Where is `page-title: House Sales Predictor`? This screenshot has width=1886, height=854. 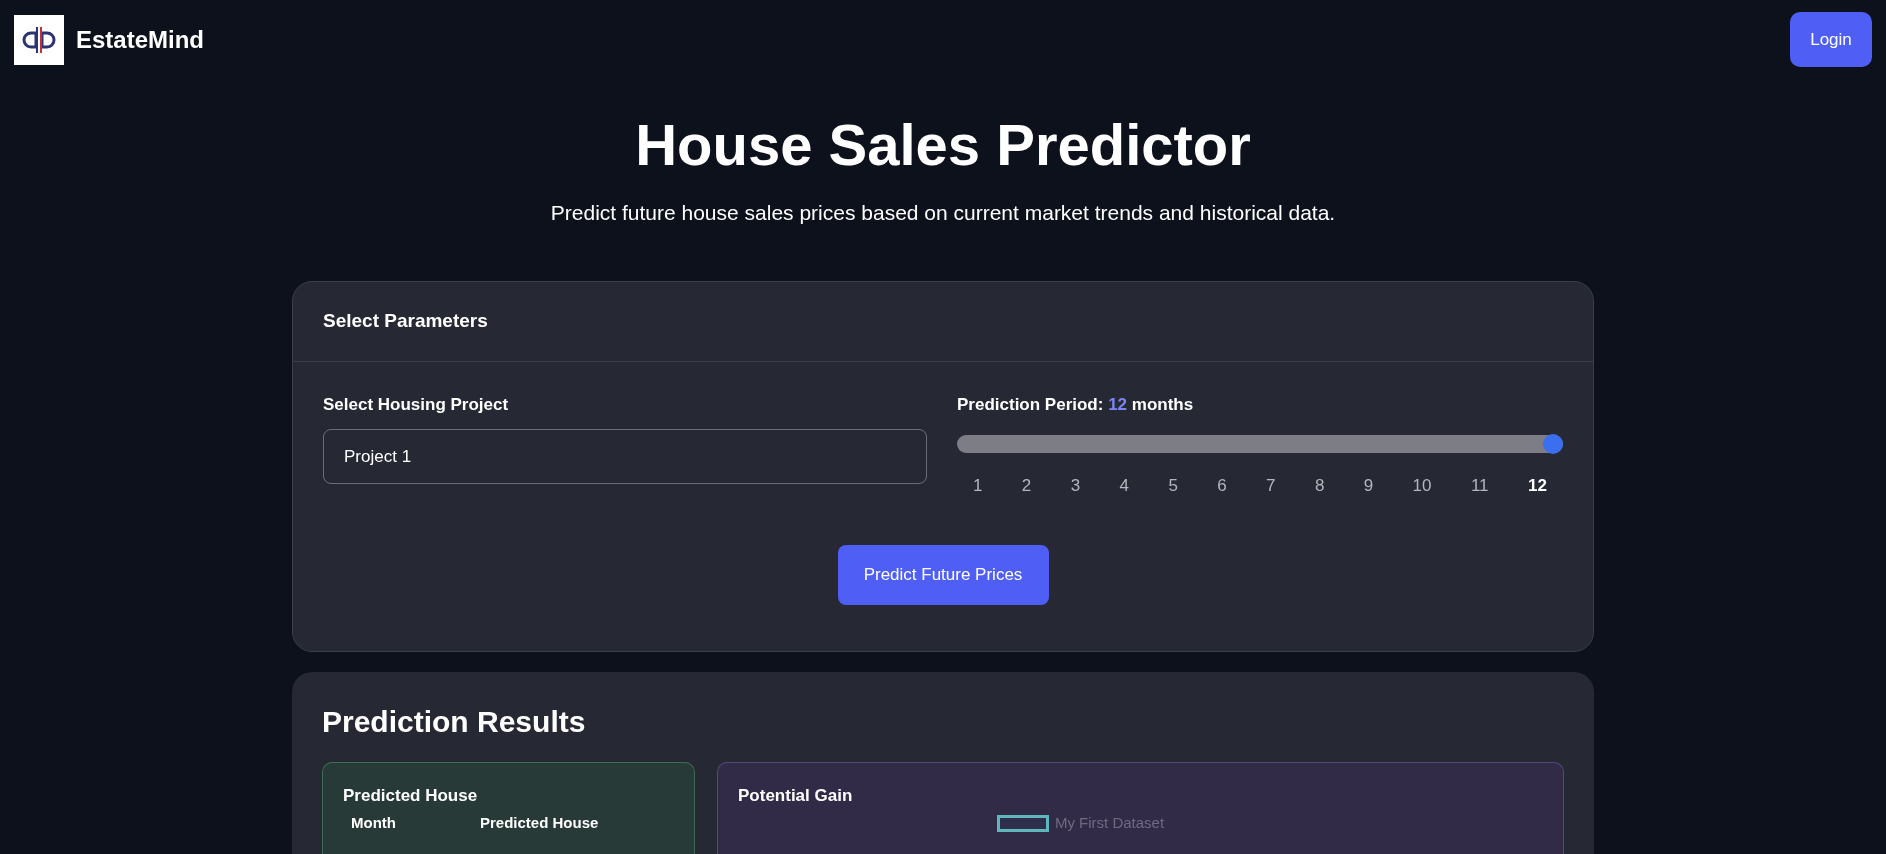 page-title: House Sales Predictor is located at coordinates (943, 145).